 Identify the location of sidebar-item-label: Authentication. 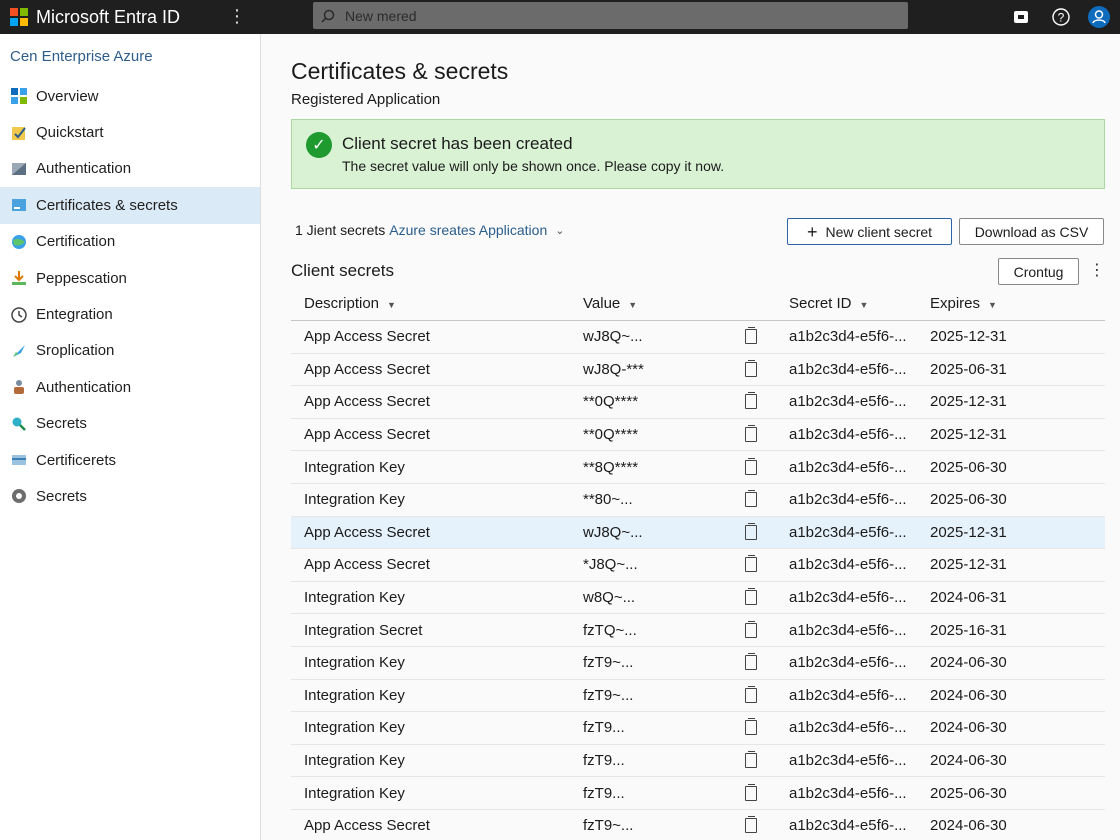
(84, 387).